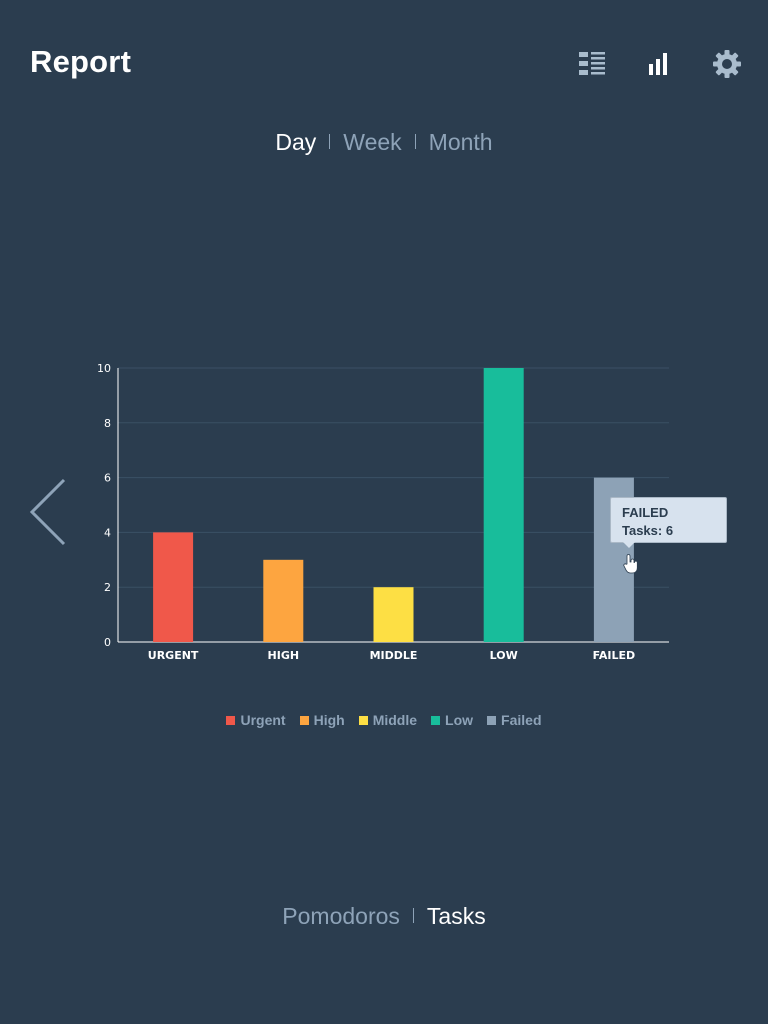 The image size is (768, 1024). I want to click on tooltip-title: FAILED, so click(645, 512).